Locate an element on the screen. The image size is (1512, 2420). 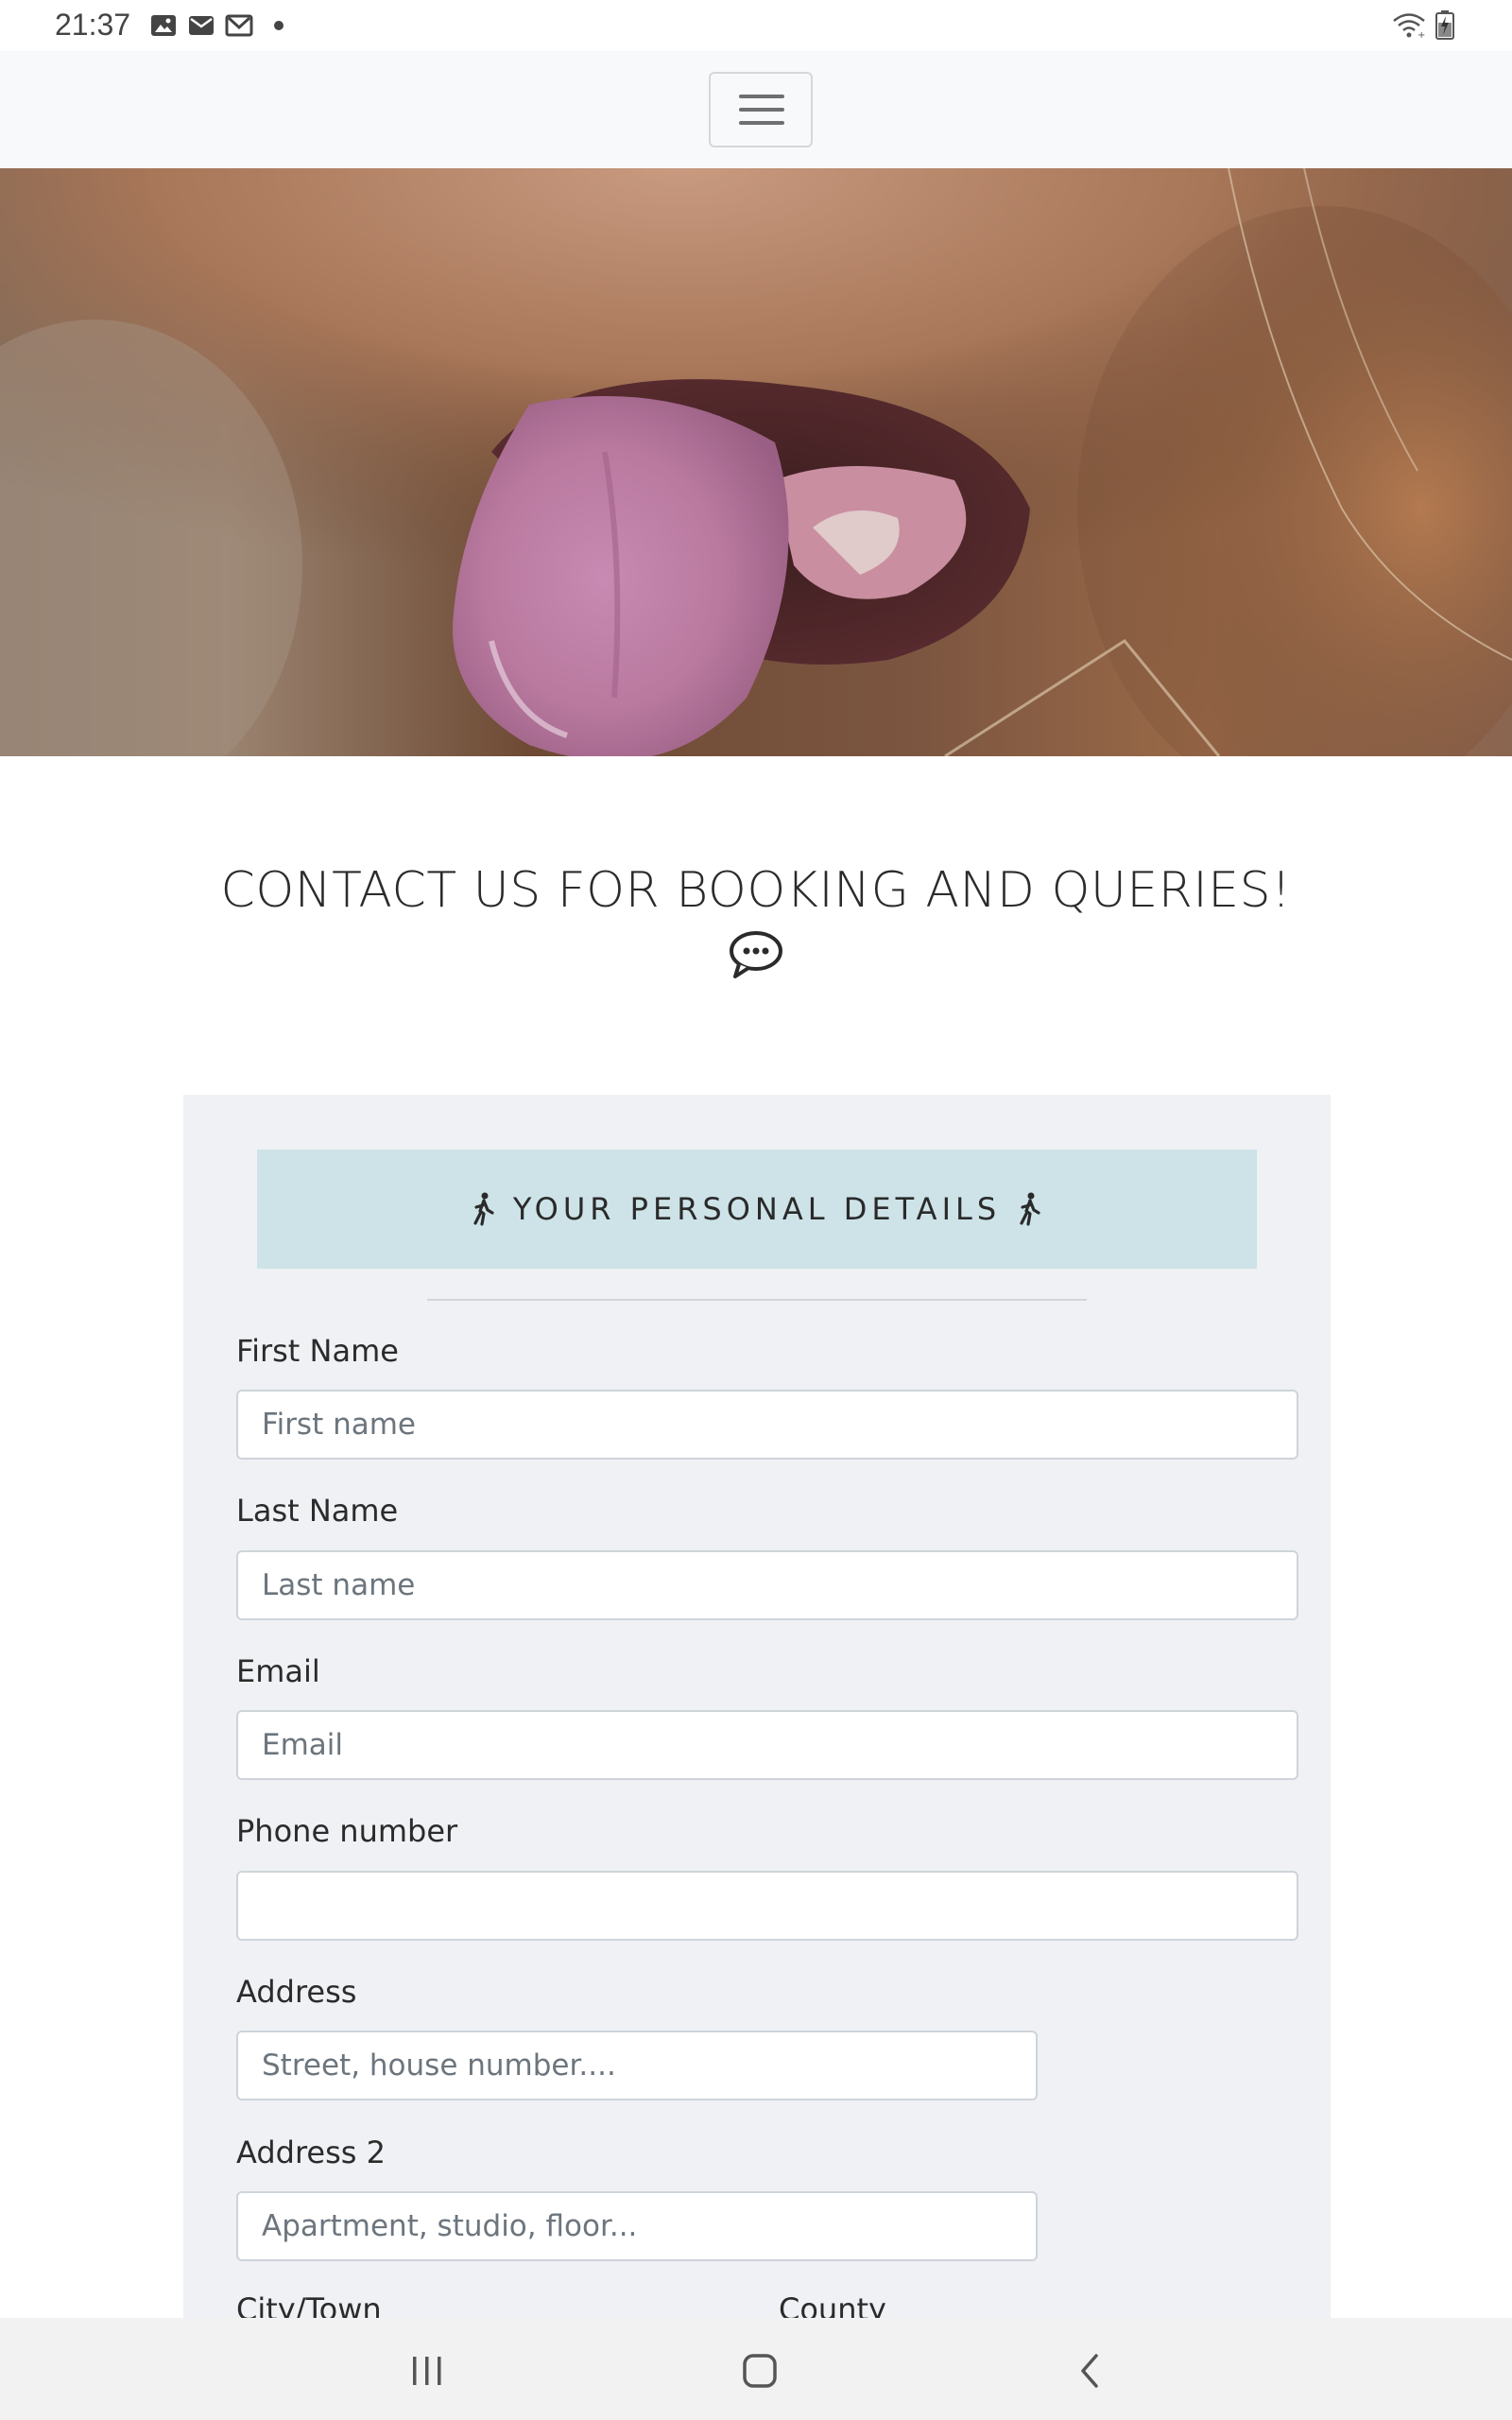
notification-dot-icon is located at coordinates (279, 26).